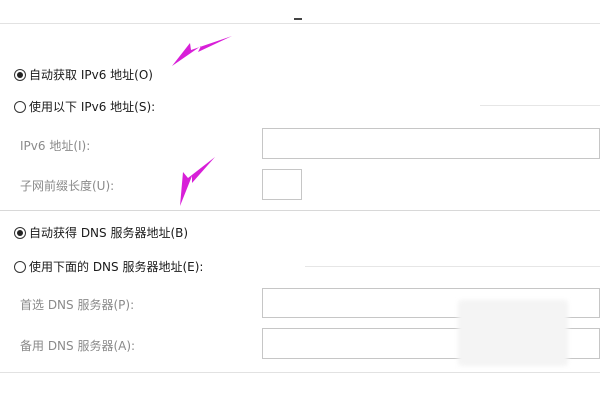 This screenshot has height=400, width=600. I want to click on arrow-icon-upper, so click(202, 51).